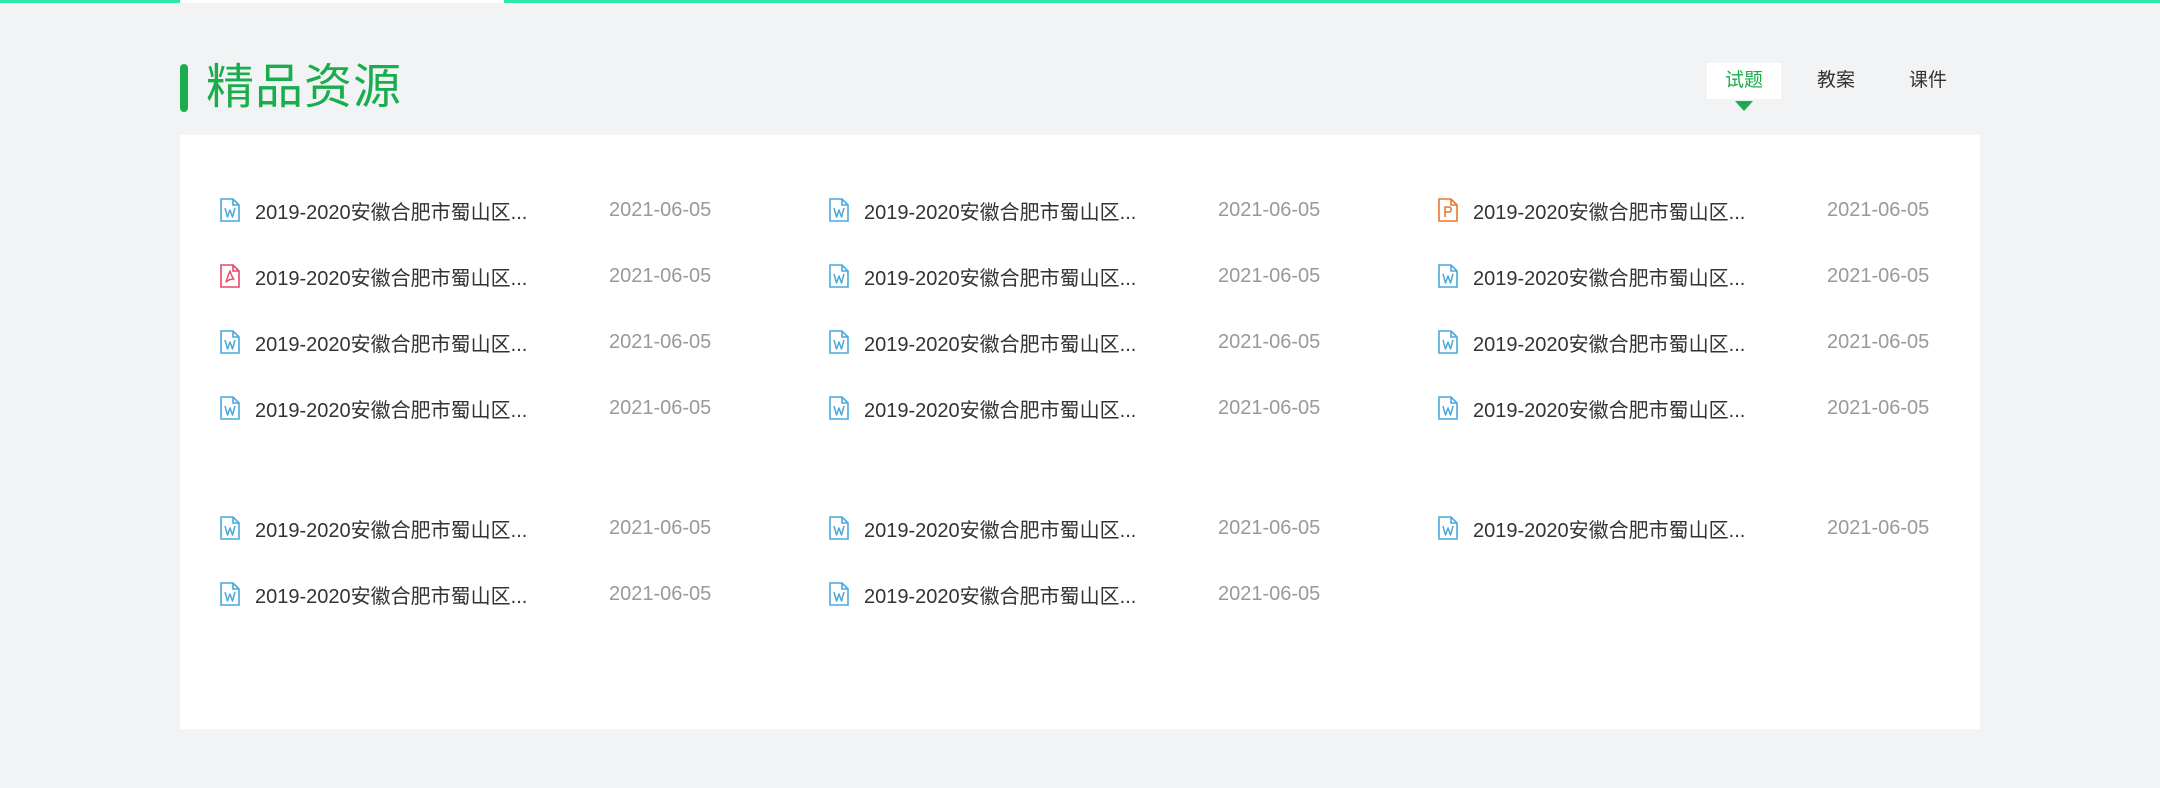 The image size is (2160, 788). I want to click on tab-jiaoan: 教案, so click(1836, 81).